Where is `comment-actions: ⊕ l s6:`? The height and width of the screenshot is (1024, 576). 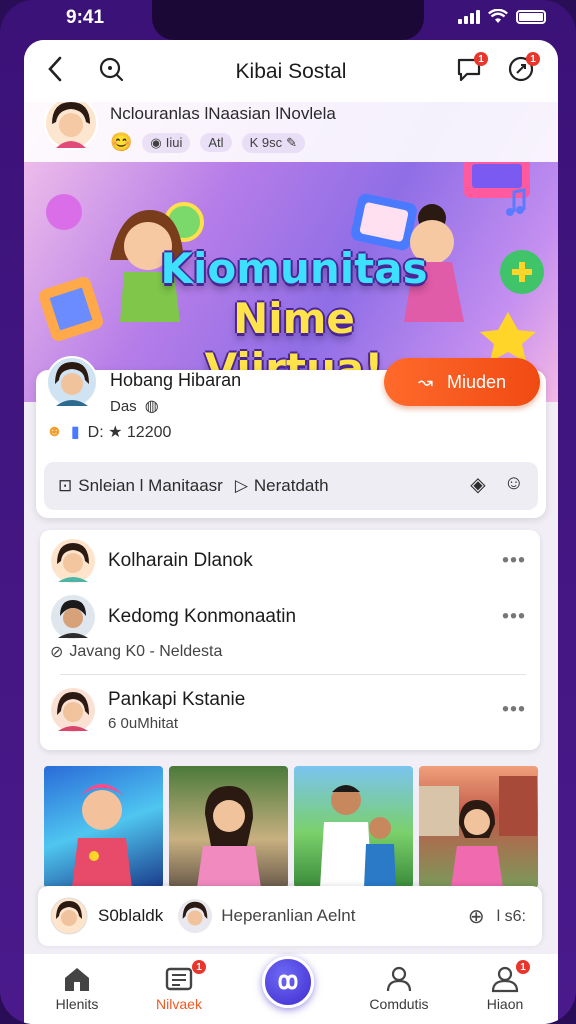 comment-actions: ⊕ l s6: is located at coordinates (497, 916).